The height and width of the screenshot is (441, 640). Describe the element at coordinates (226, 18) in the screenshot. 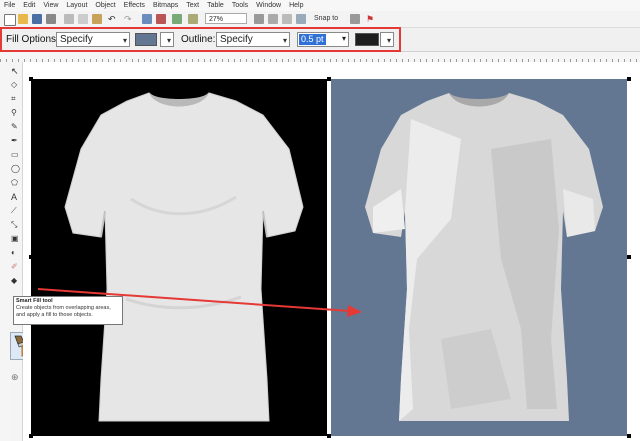

I see `zoom-level-input: 27%` at that location.